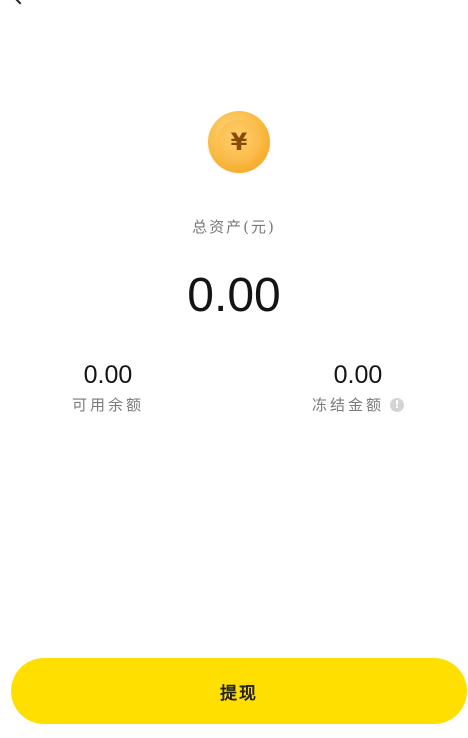 This screenshot has height=738, width=468. I want to click on total-assets-label: 总资产(元), so click(234, 227).